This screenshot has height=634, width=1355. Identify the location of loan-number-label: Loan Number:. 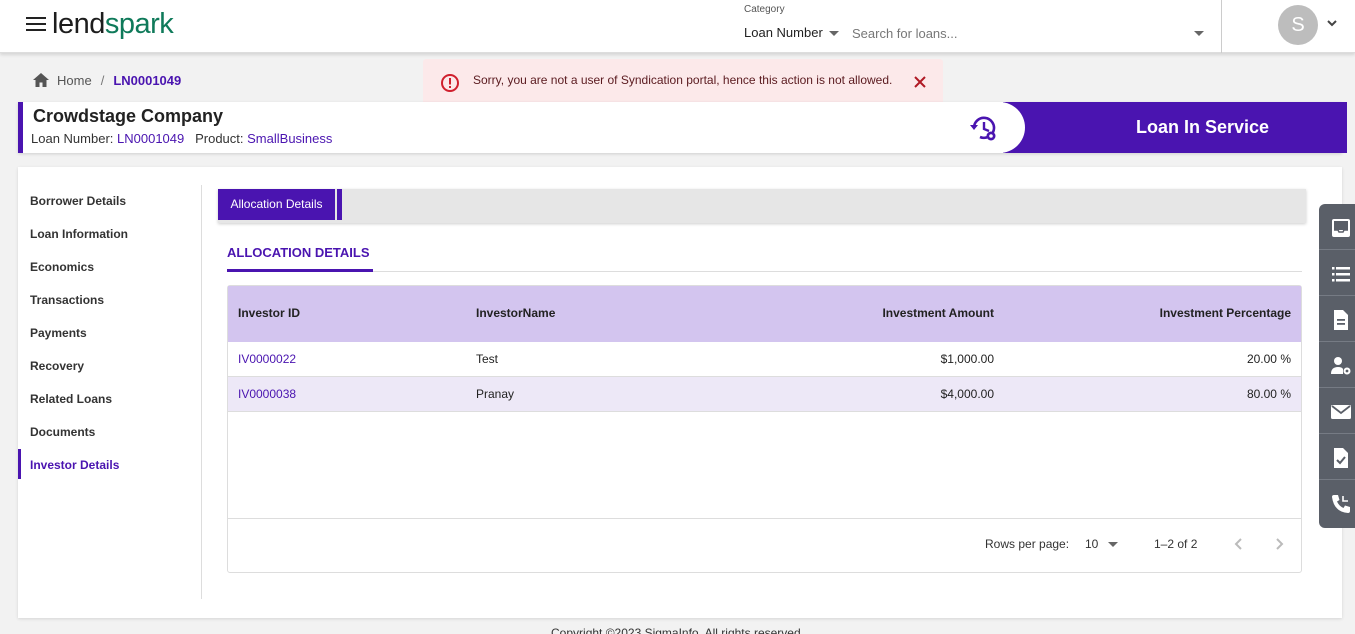
(72, 138).